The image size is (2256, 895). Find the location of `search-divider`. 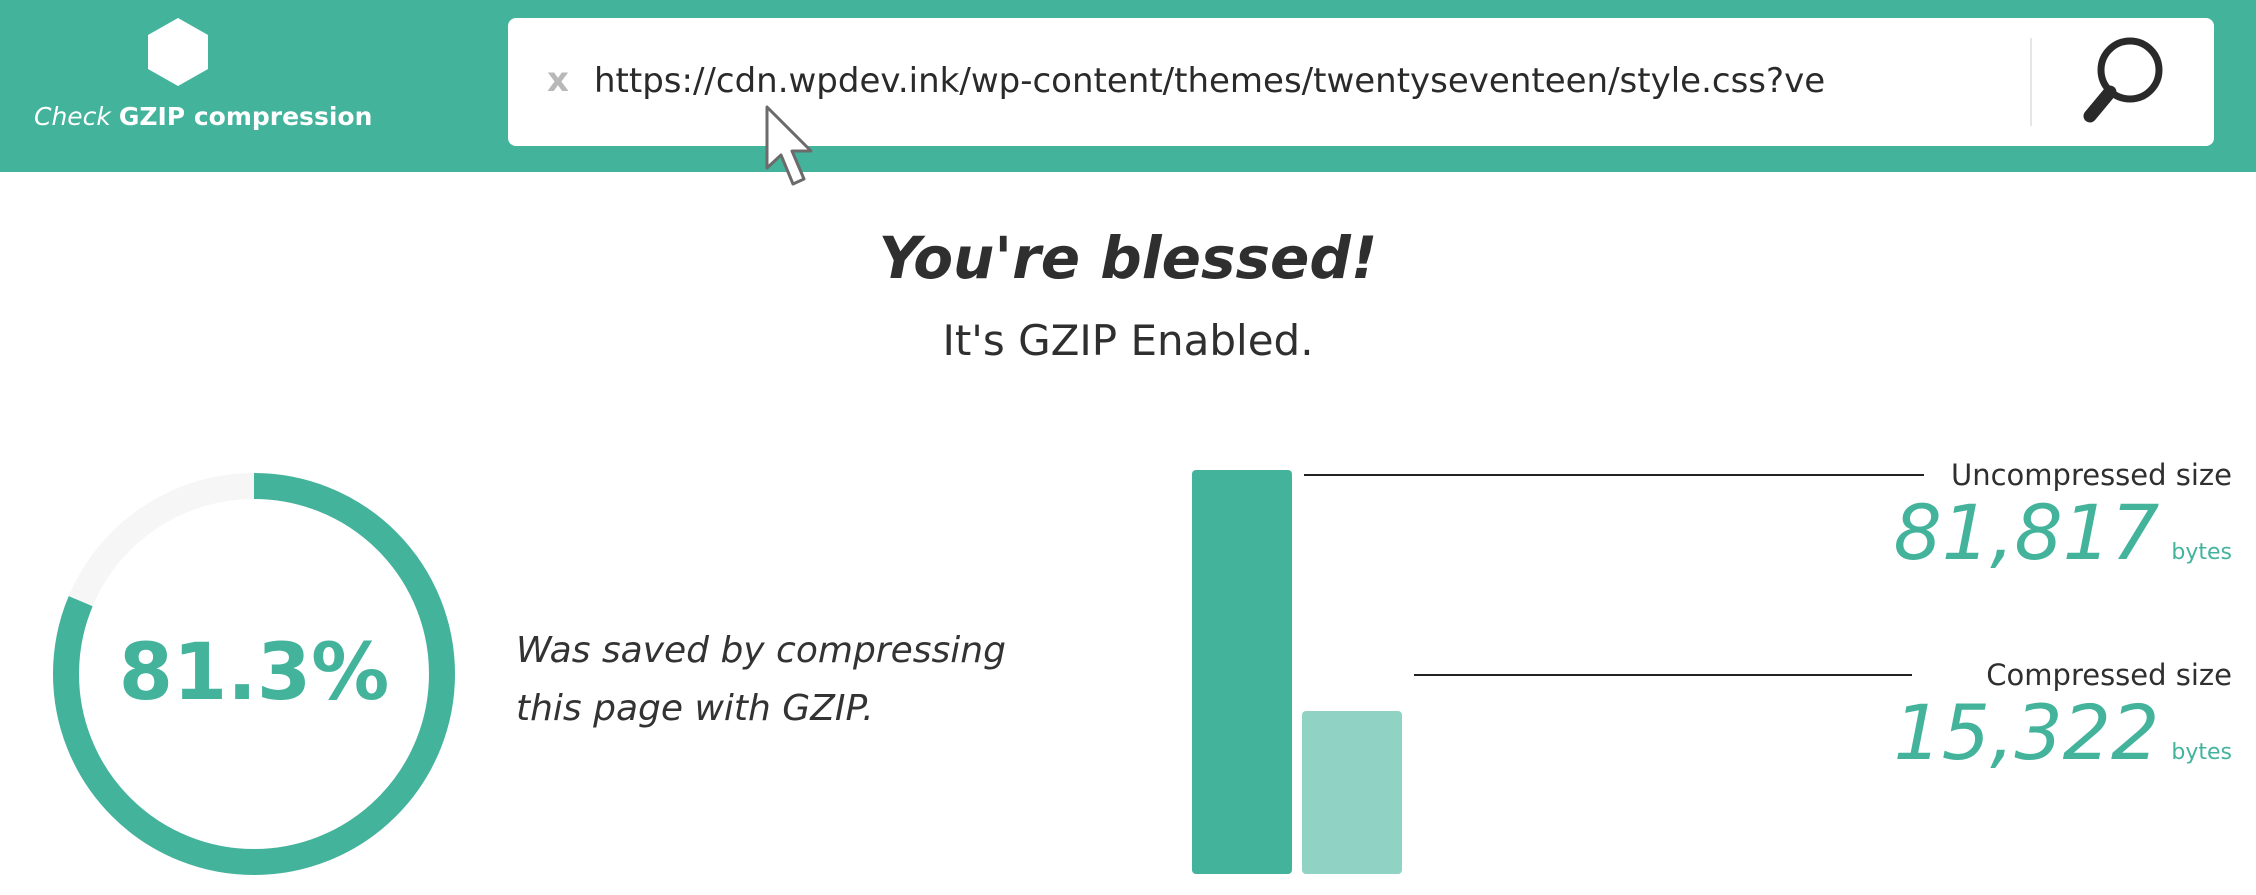

search-divider is located at coordinates (2031, 82).